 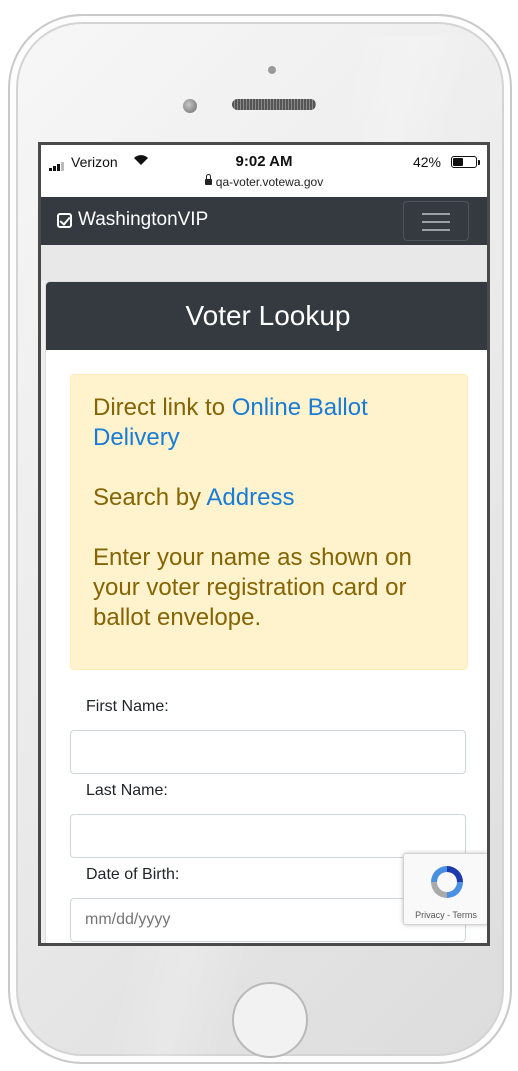 I want to click on recaptcha-badge: Privacy - Terms, so click(x=445, y=889).